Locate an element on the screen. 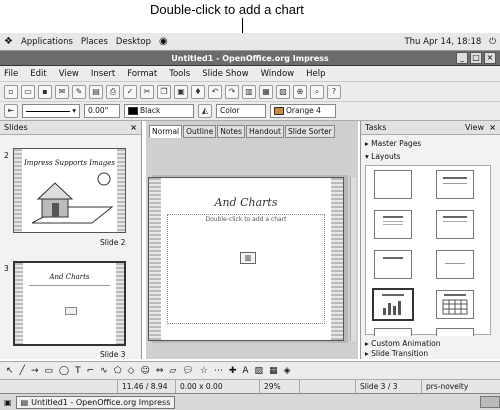 The image size is (500, 410). block-arrows-icon: ⇔ is located at coordinates (160, 371).